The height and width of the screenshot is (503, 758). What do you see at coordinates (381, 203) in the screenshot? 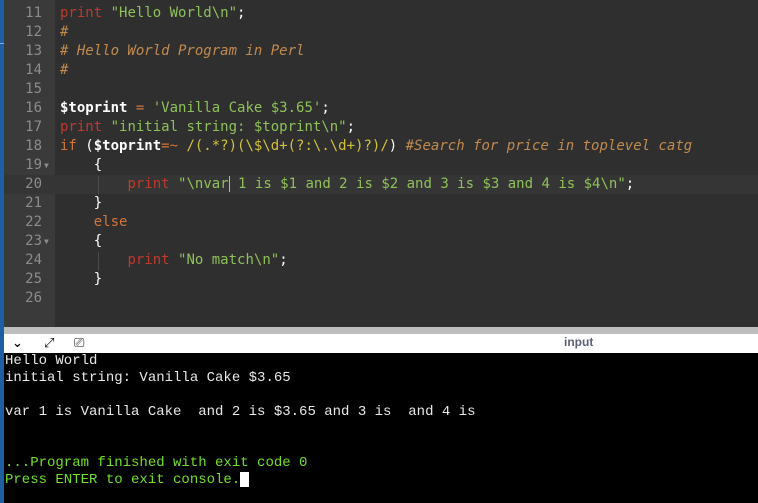
I see `code-line: 21 }` at bounding box center [381, 203].